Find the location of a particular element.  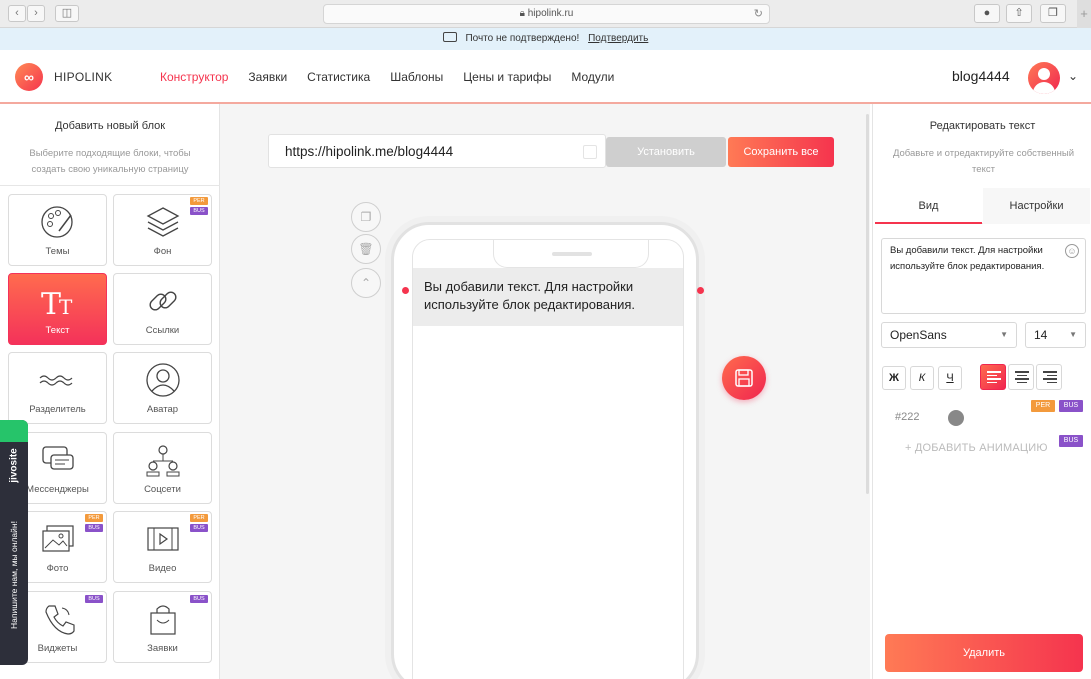

phone-speaker is located at coordinates (572, 254).